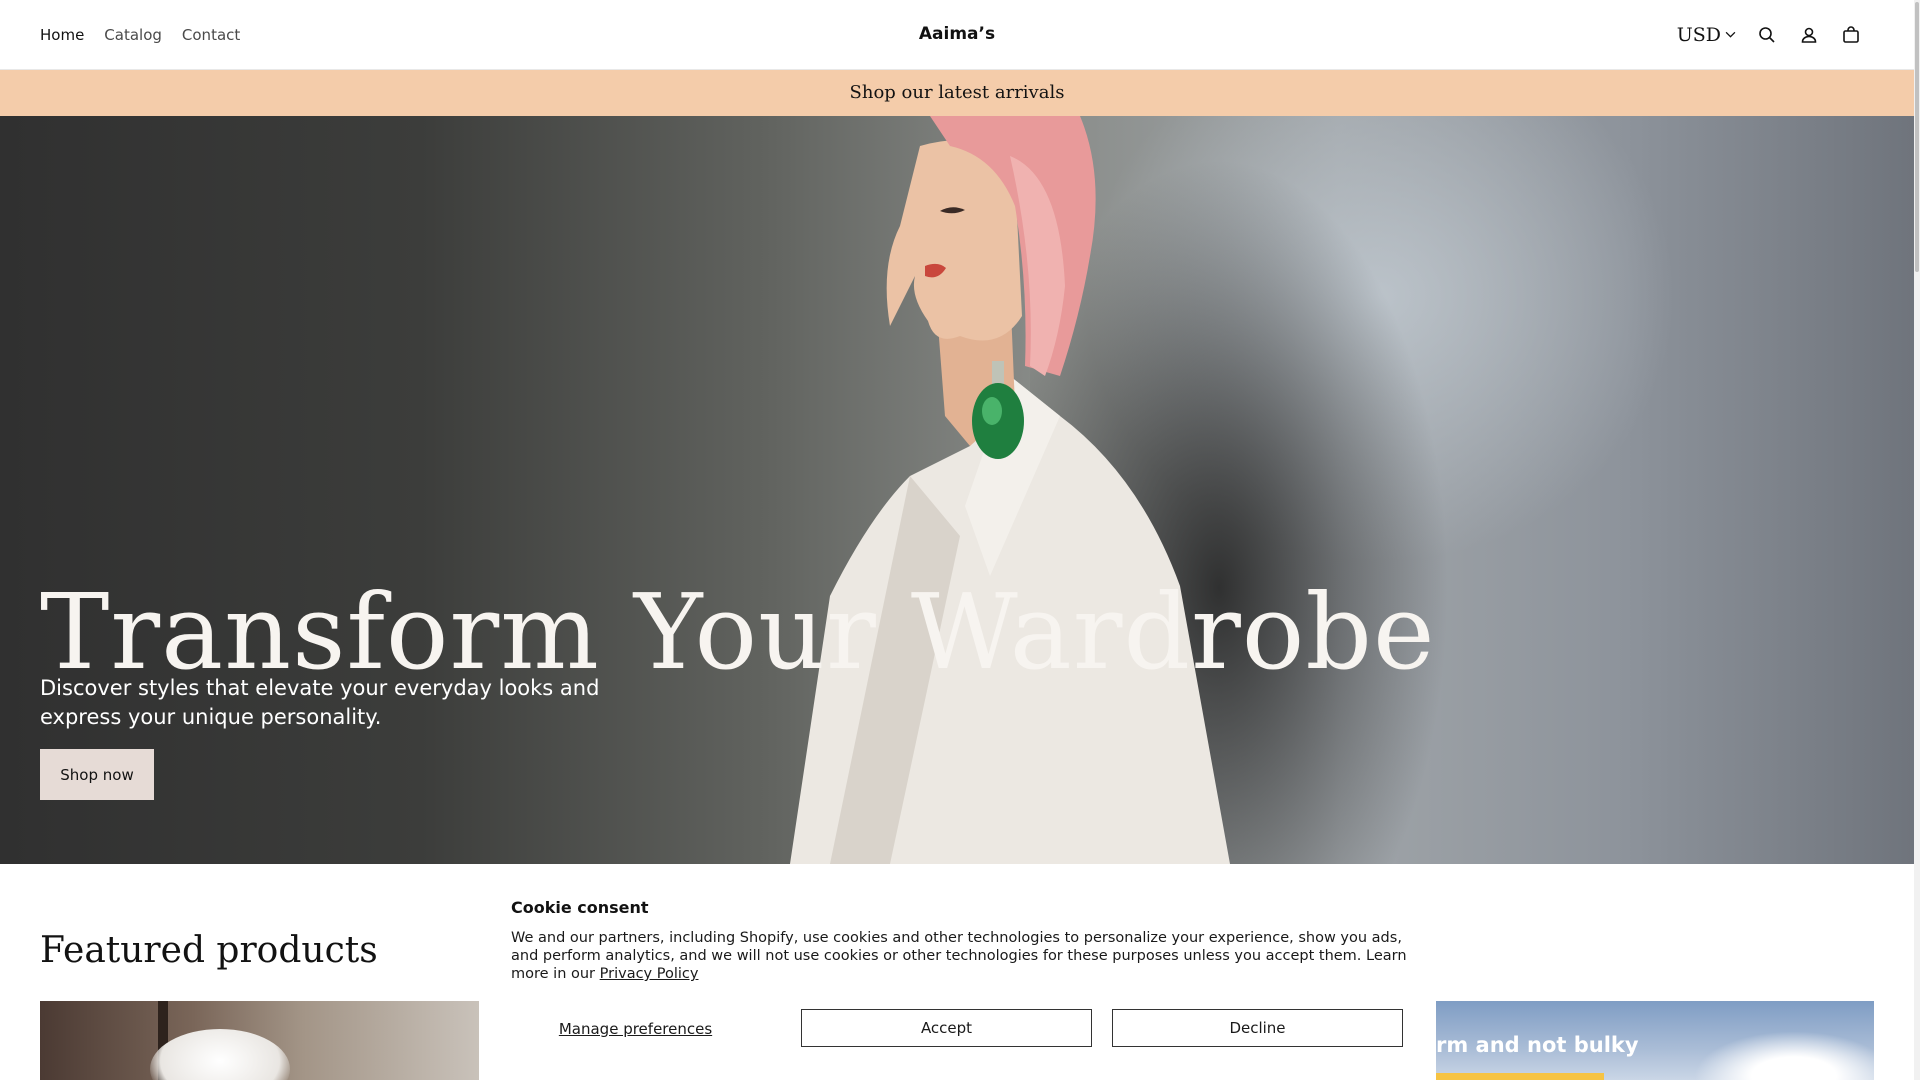  Describe the element at coordinates (209, 950) in the screenshot. I see `featured-products-title: Featured products` at that location.